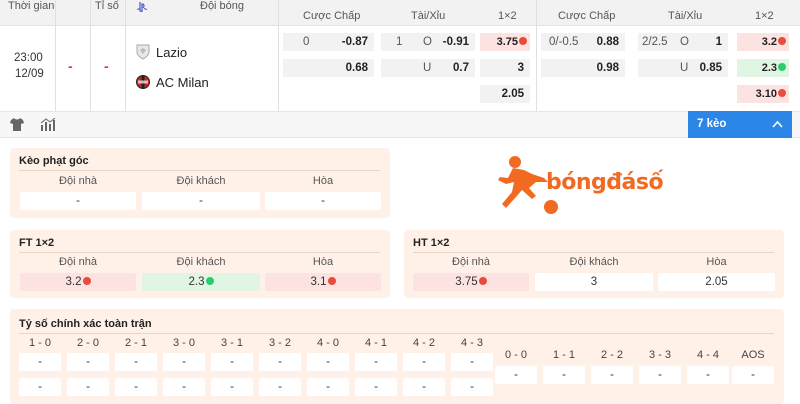 The width and height of the screenshot is (800, 404). I want to click on corner-value-draw: -, so click(323, 201).